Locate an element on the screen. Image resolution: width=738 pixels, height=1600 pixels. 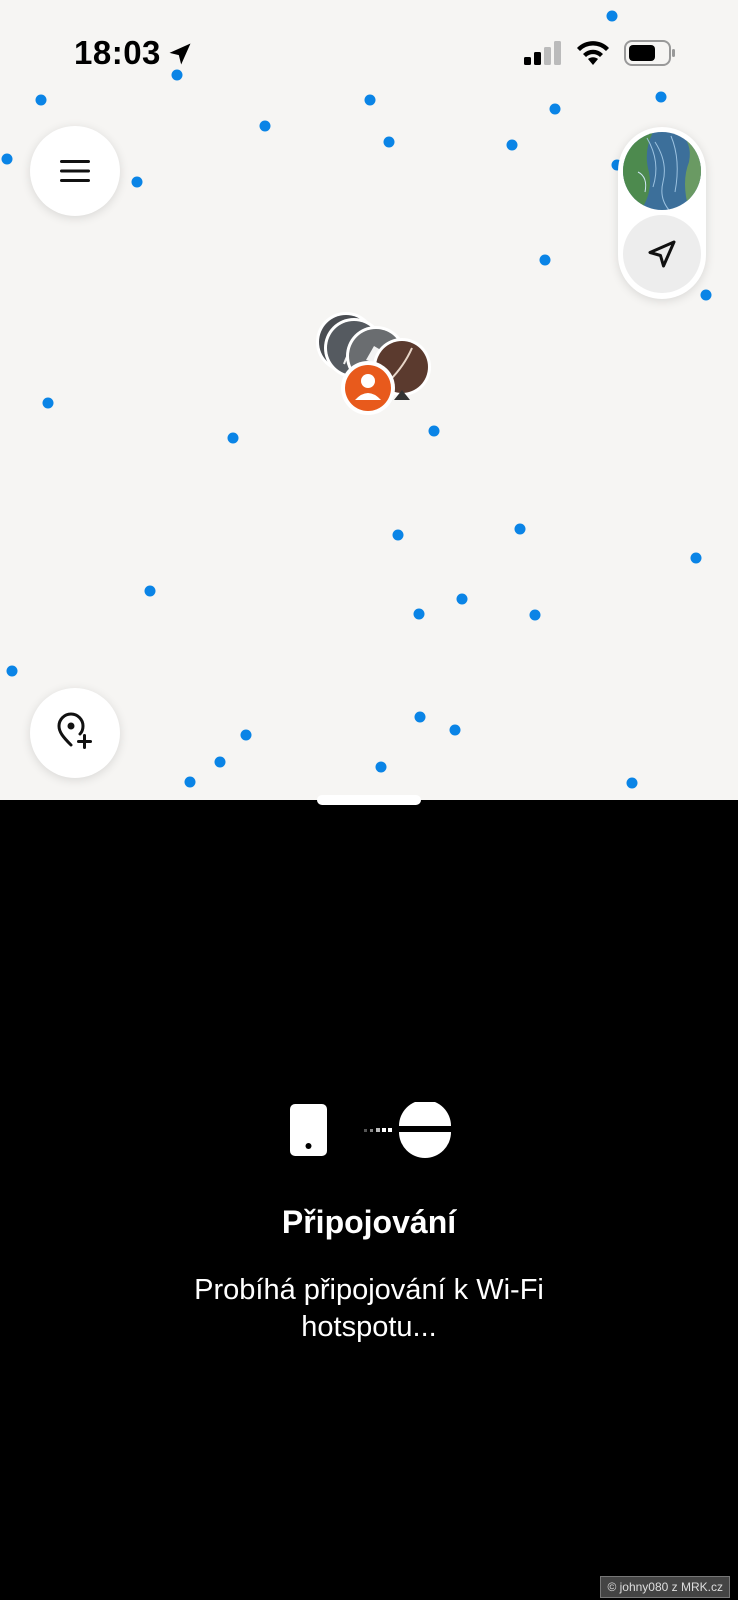
map-controls is located at coordinates (662, 213).